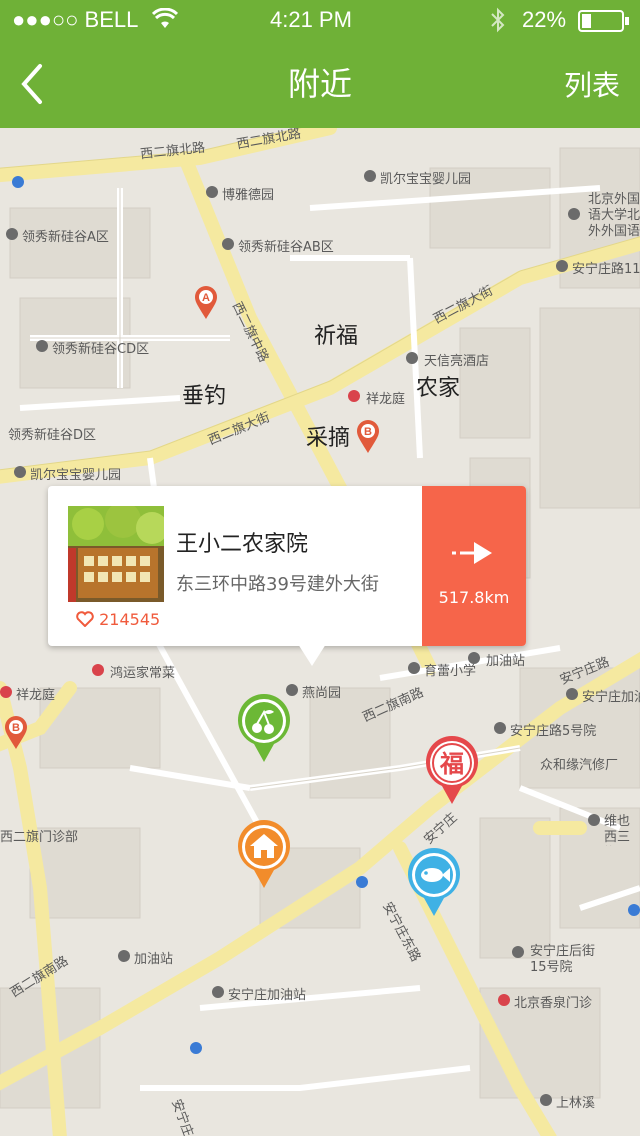  I want to click on heart-icon, so click(85, 619).